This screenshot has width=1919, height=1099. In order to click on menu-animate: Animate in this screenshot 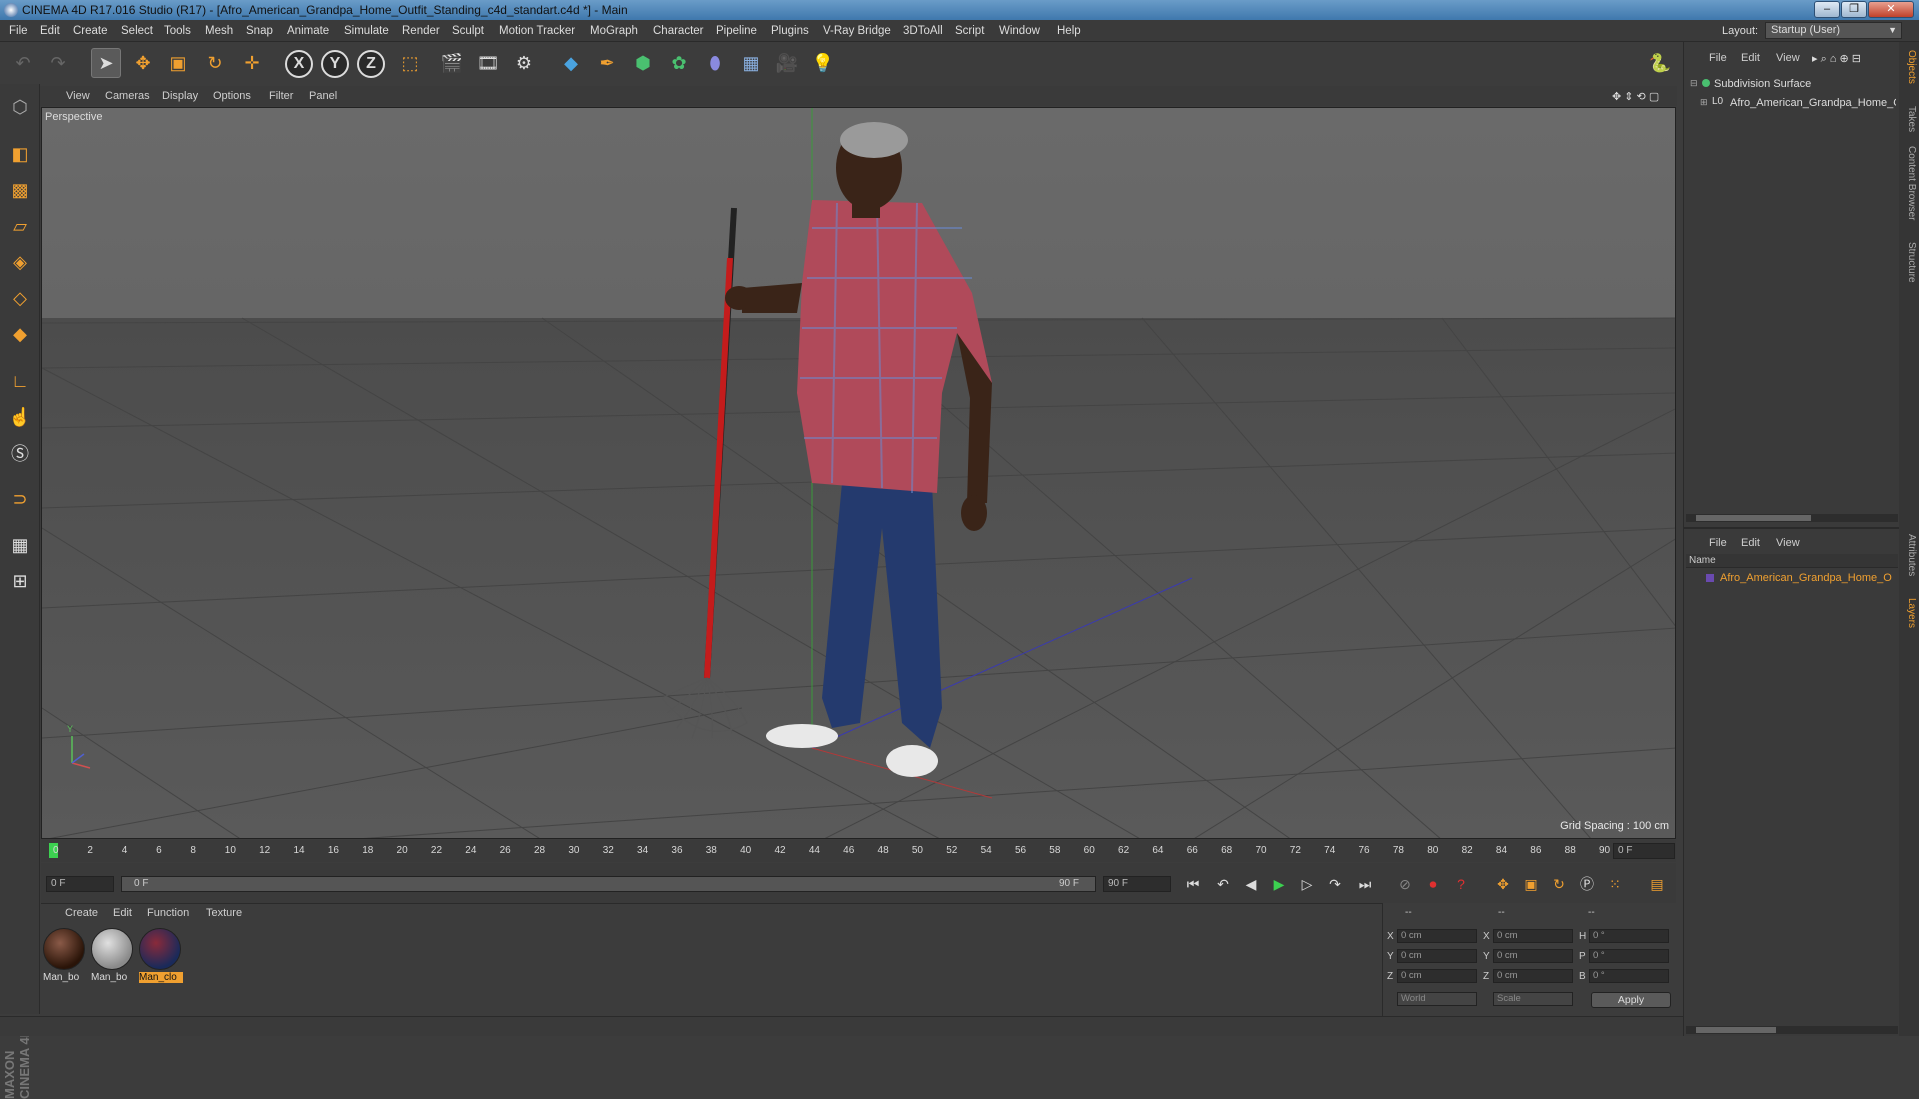, I will do `click(308, 31)`.